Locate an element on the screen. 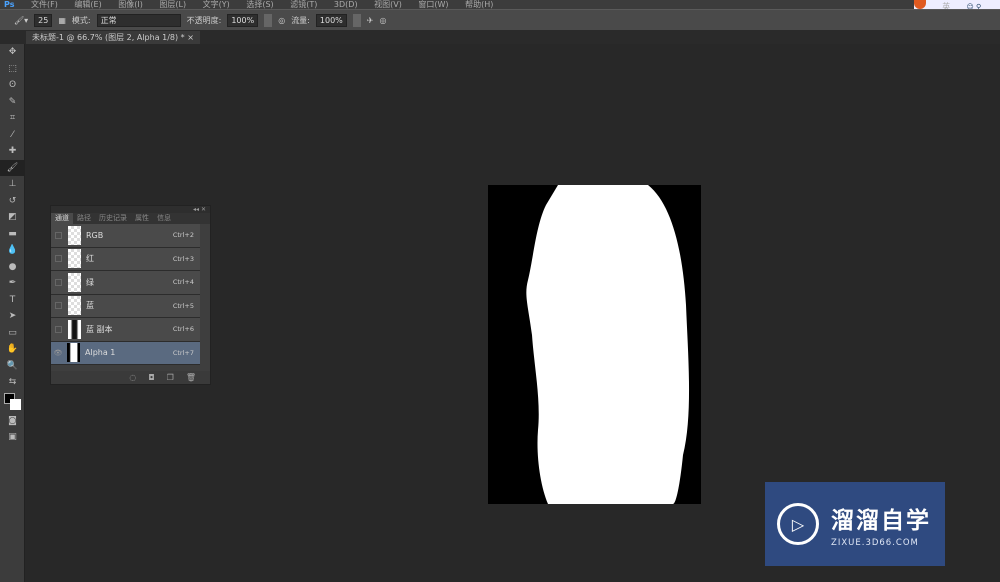  menu-file: 文件(F) is located at coordinates (44, 5).